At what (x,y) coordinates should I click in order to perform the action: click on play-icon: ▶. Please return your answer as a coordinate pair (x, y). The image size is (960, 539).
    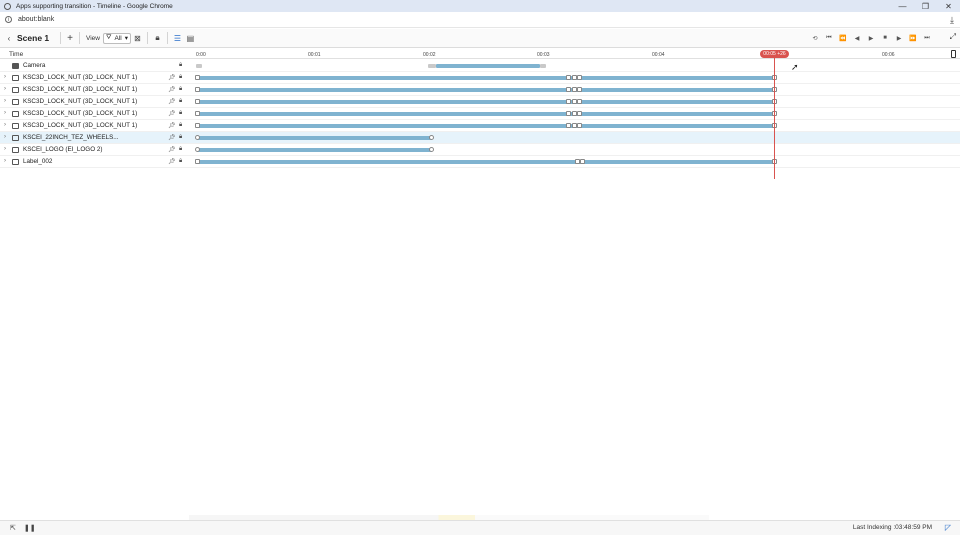
    Looking at the image, I should click on (871, 38).